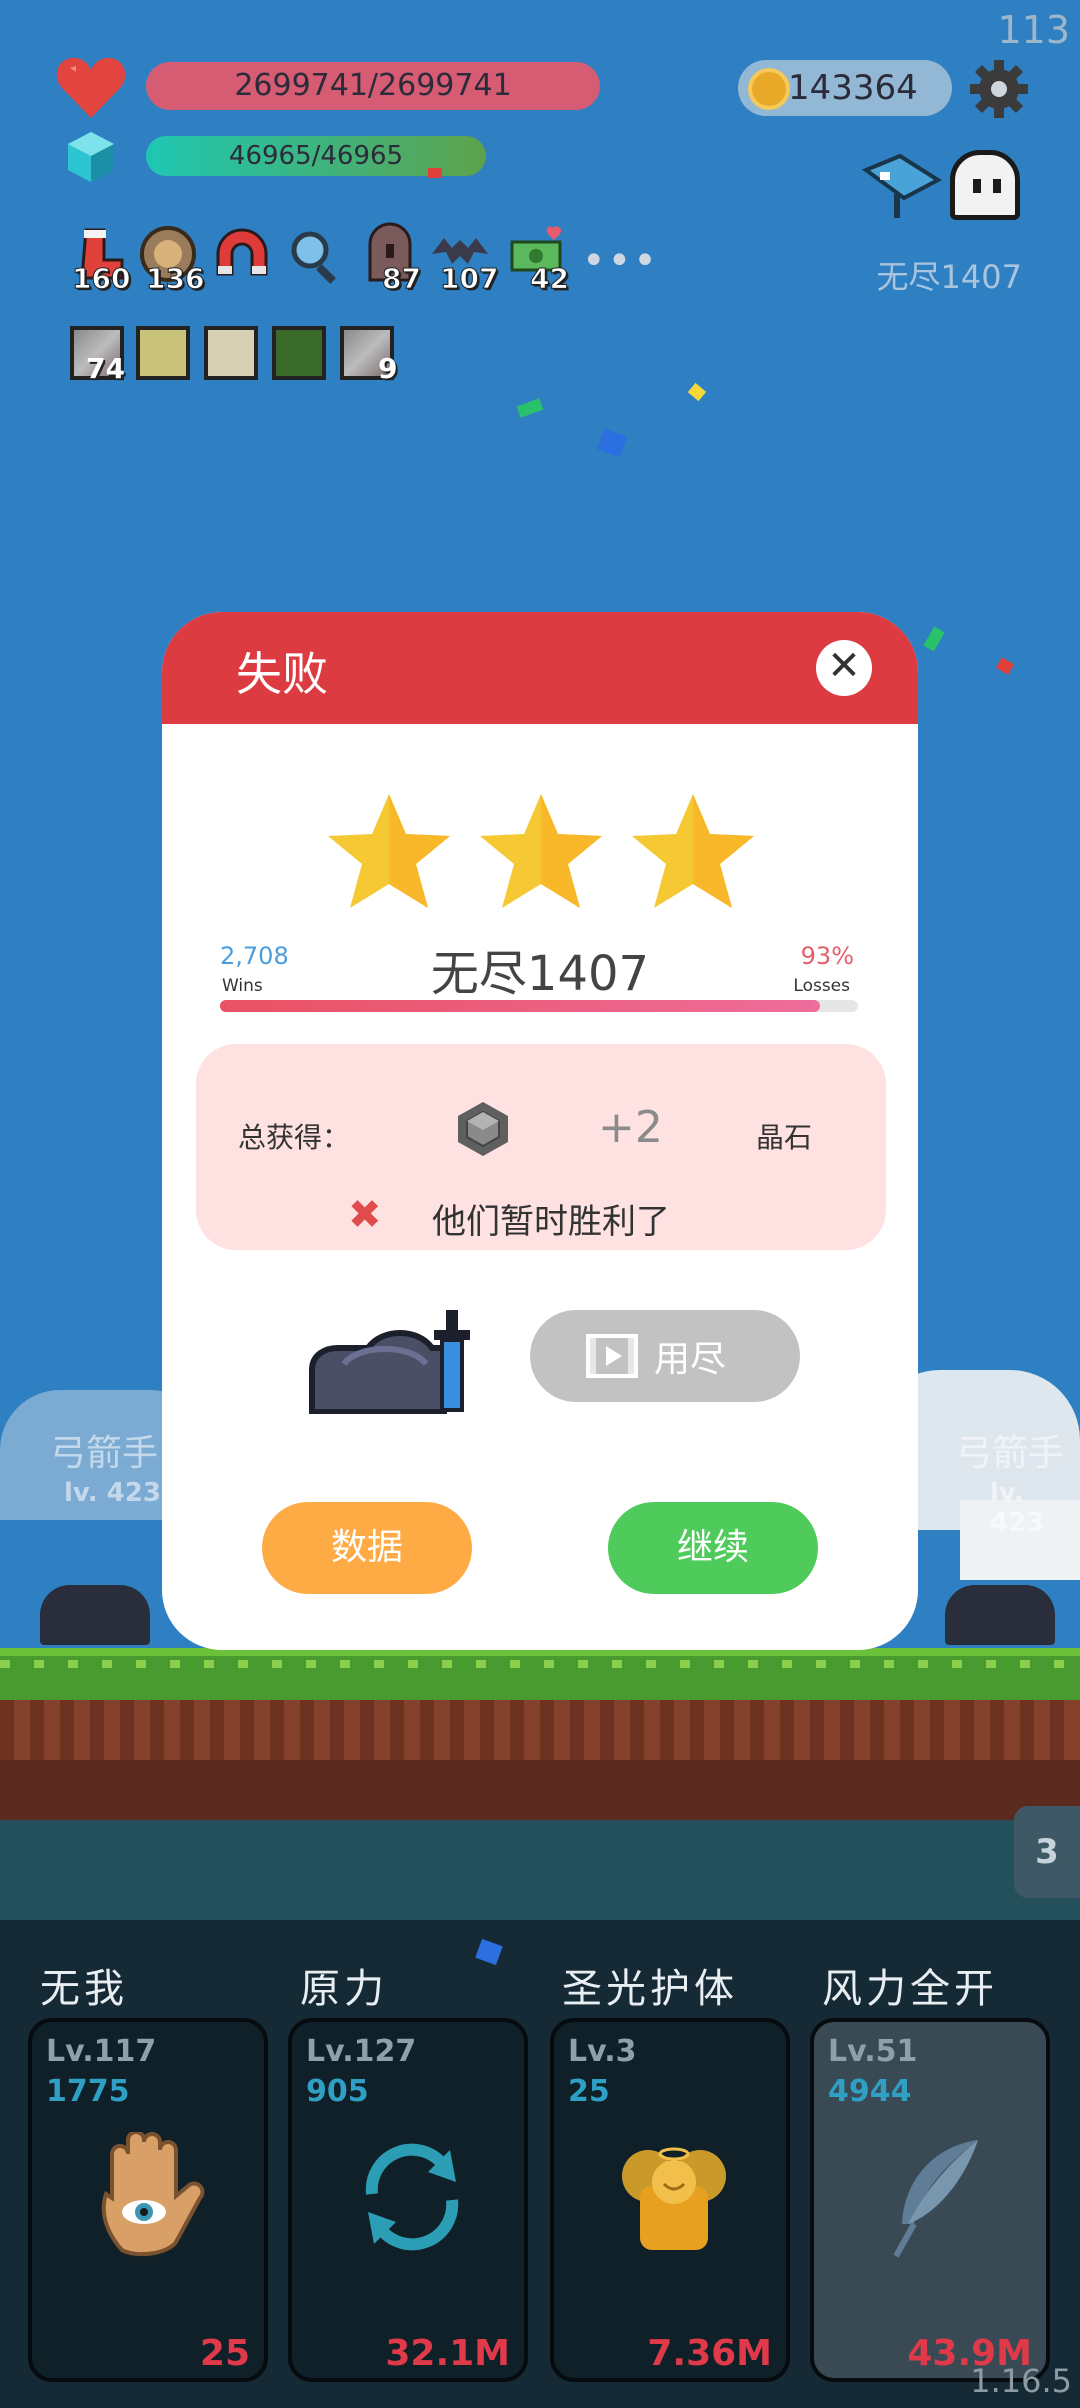  I want to click on cross-icon: ✖, so click(365, 1215).